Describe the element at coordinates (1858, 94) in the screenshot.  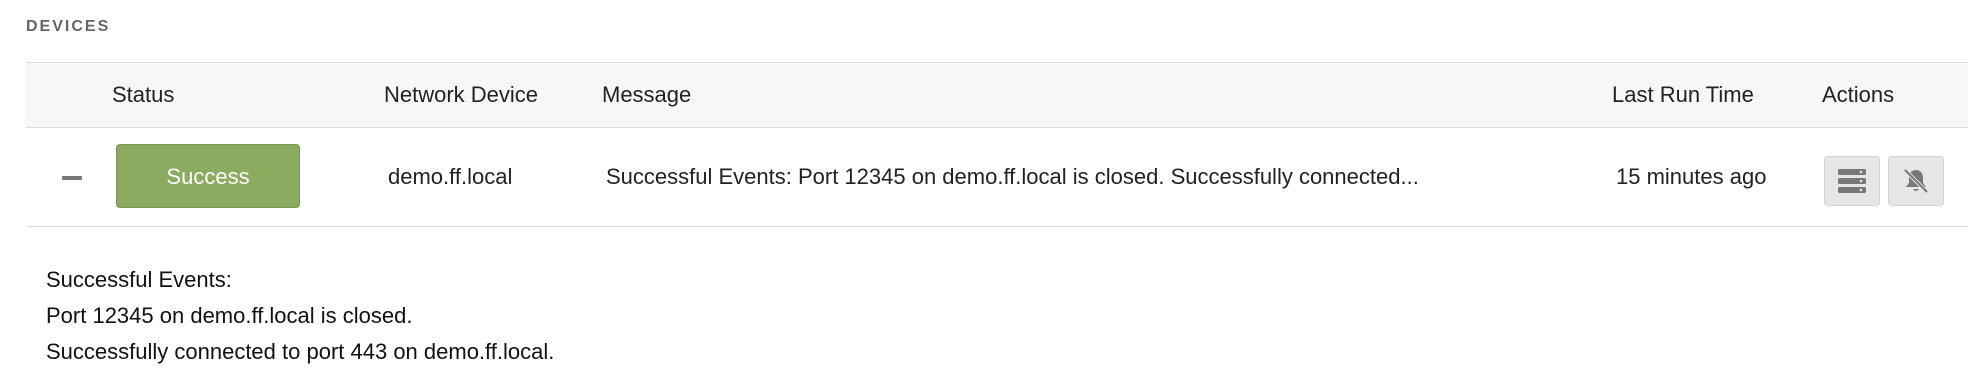
I see `header-actions: Actions` at that location.